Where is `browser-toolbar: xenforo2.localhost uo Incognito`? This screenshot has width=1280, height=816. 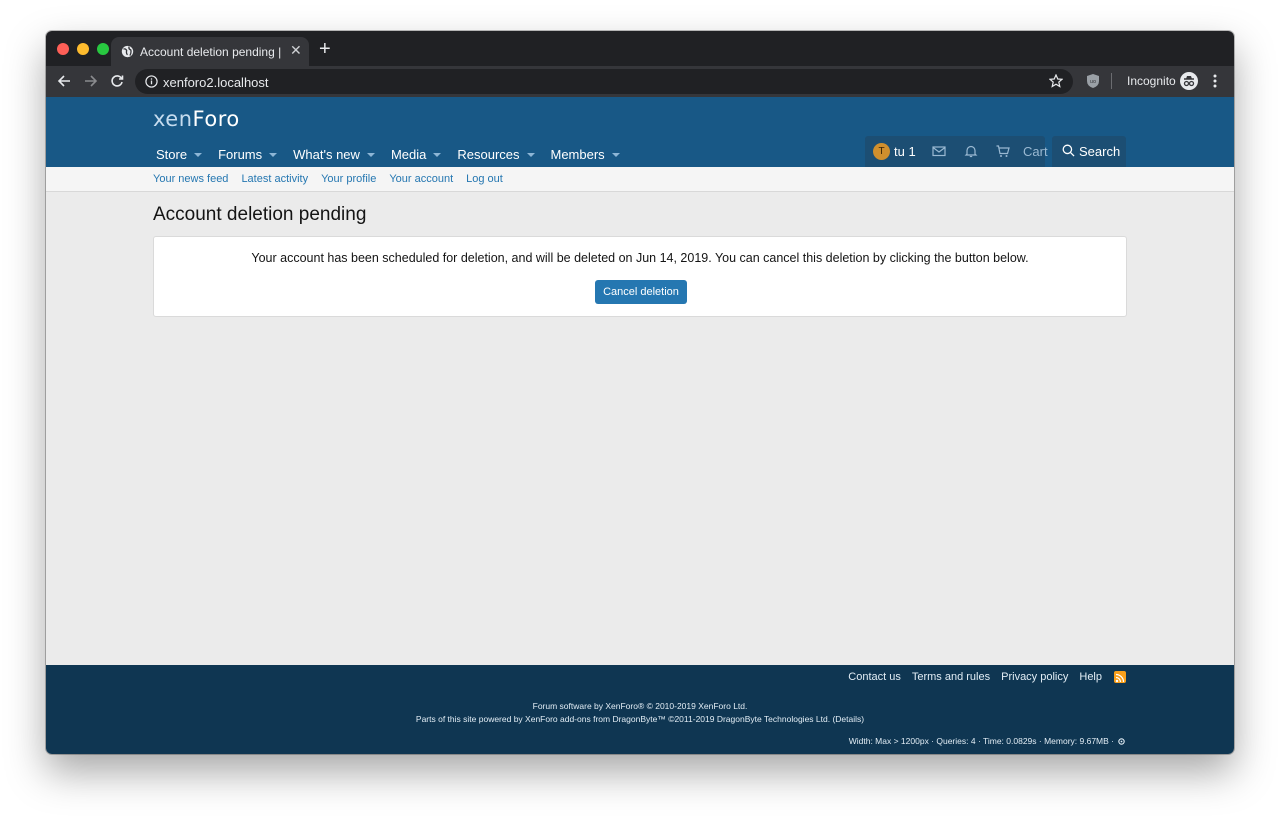
browser-toolbar: xenforo2.localhost uo Incognito is located at coordinates (640, 81).